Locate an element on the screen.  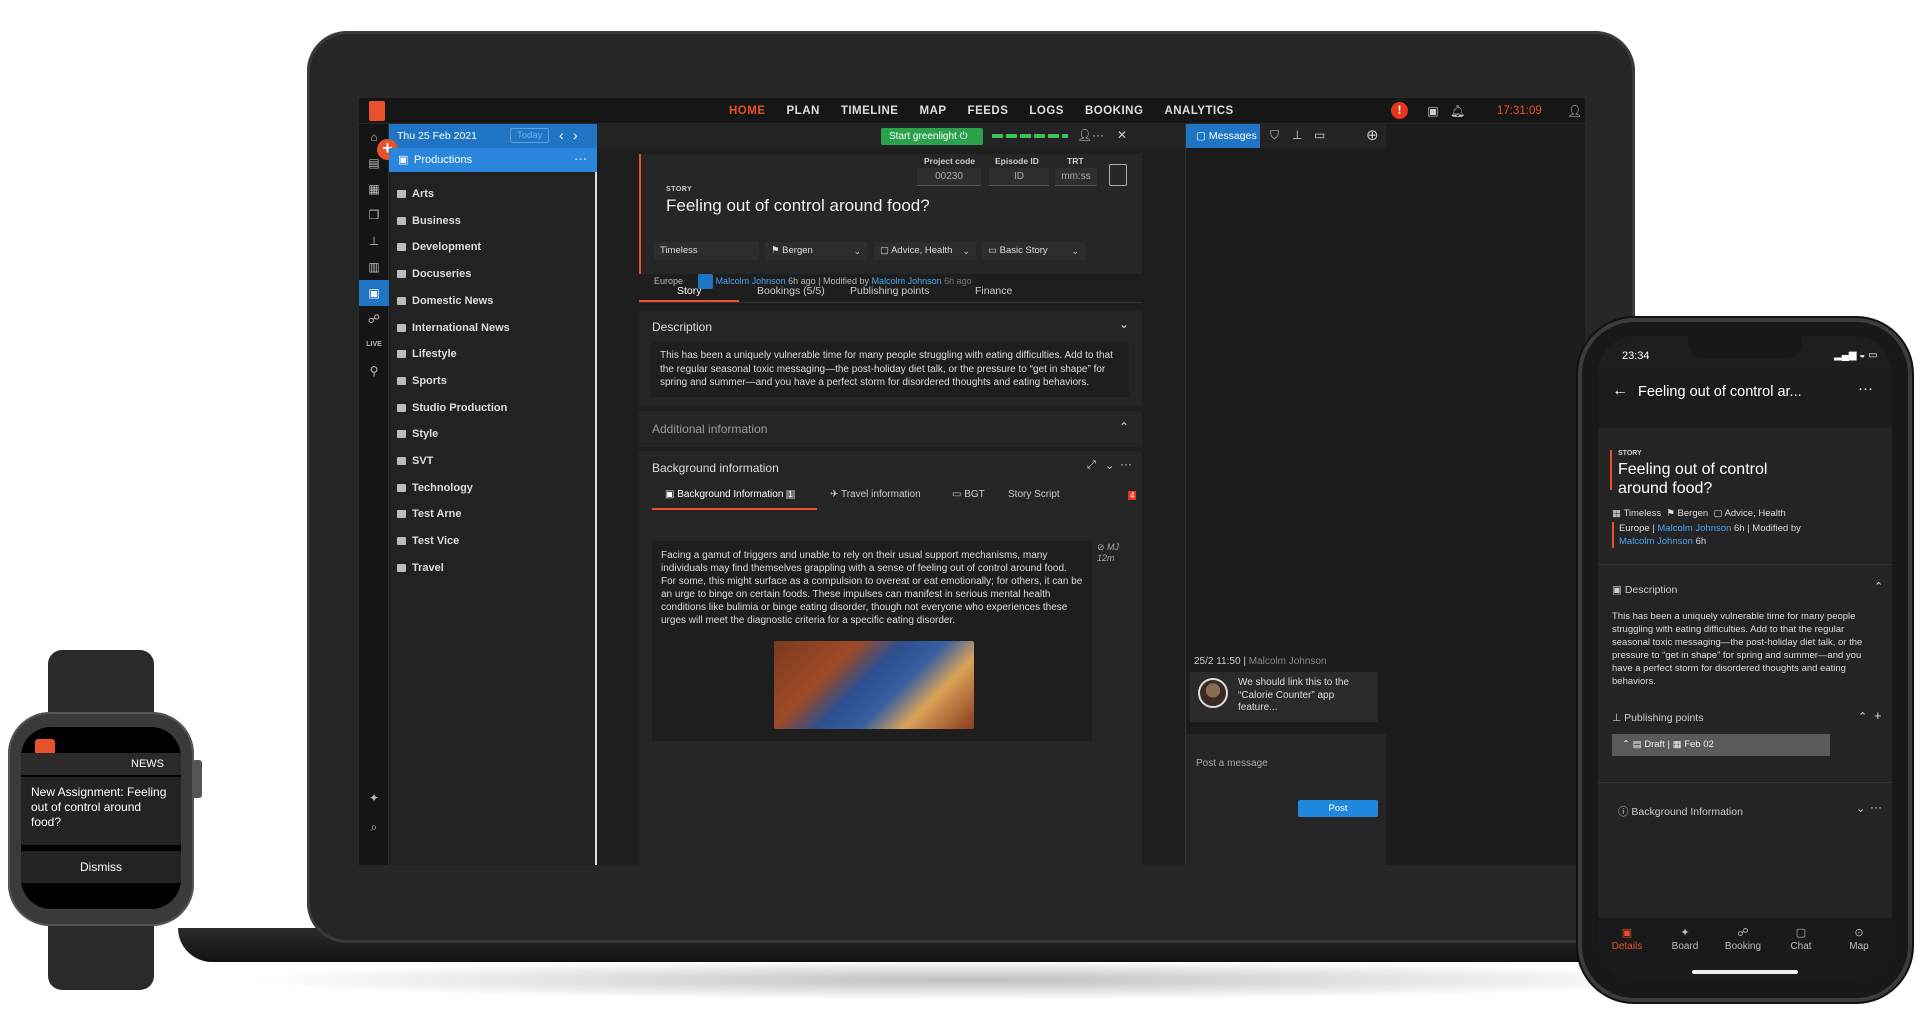
folder-item: Docuseries is located at coordinates (434, 274).